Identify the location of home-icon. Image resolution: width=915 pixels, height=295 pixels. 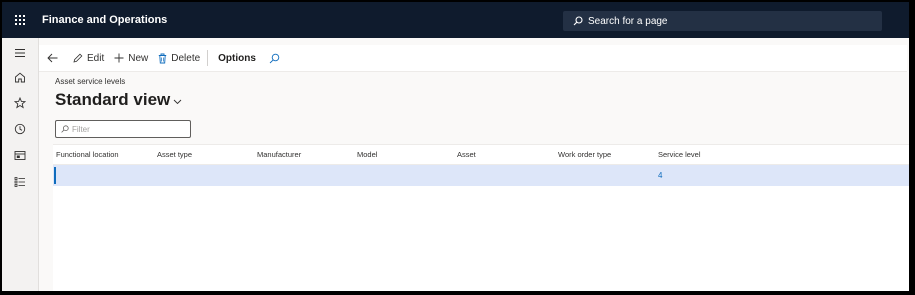
(20, 77).